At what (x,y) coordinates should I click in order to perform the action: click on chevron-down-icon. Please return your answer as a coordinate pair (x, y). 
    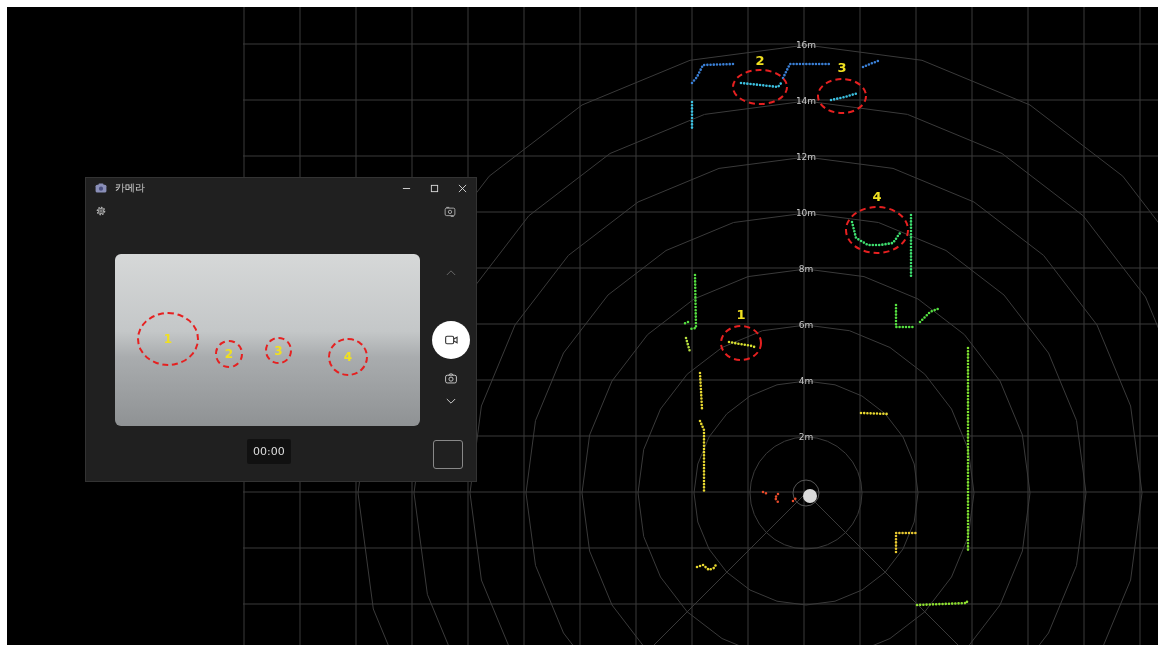
    Looking at the image, I should click on (451, 401).